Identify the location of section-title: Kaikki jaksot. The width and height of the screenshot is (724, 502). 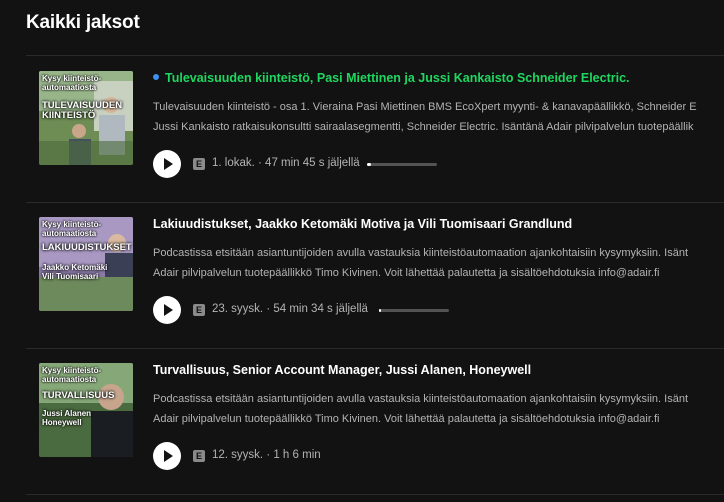
(83, 22).